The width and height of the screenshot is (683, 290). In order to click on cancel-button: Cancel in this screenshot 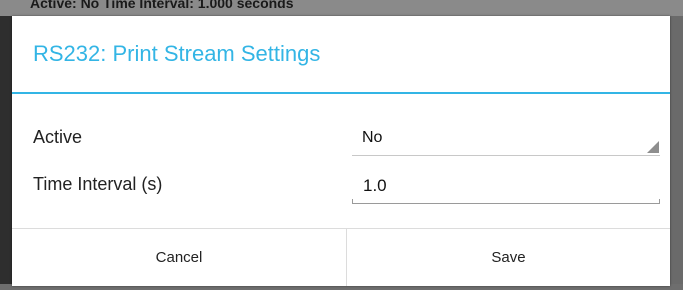, I will do `click(179, 257)`.